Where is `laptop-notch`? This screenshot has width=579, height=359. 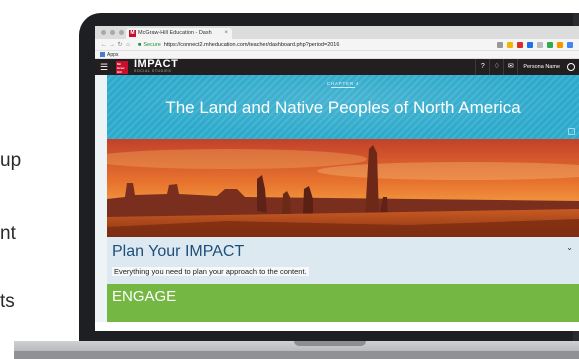
laptop-notch is located at coordinates (330, 343).